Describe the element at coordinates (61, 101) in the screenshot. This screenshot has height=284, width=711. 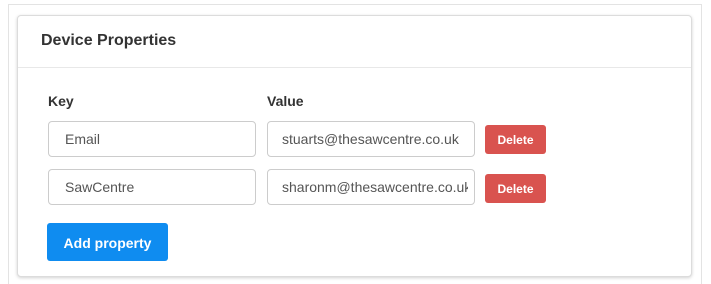
I see `key-column-label: Key` at that location.